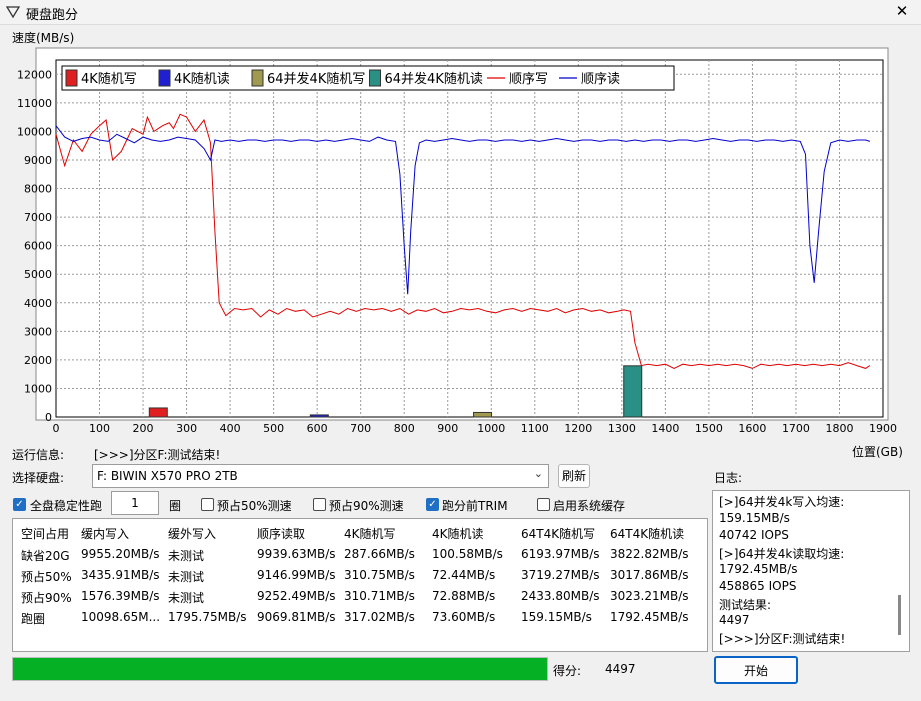  Describe the element at coordinates (48, 417) in the screenshot. I see `y-tick-label: 0` at that location.